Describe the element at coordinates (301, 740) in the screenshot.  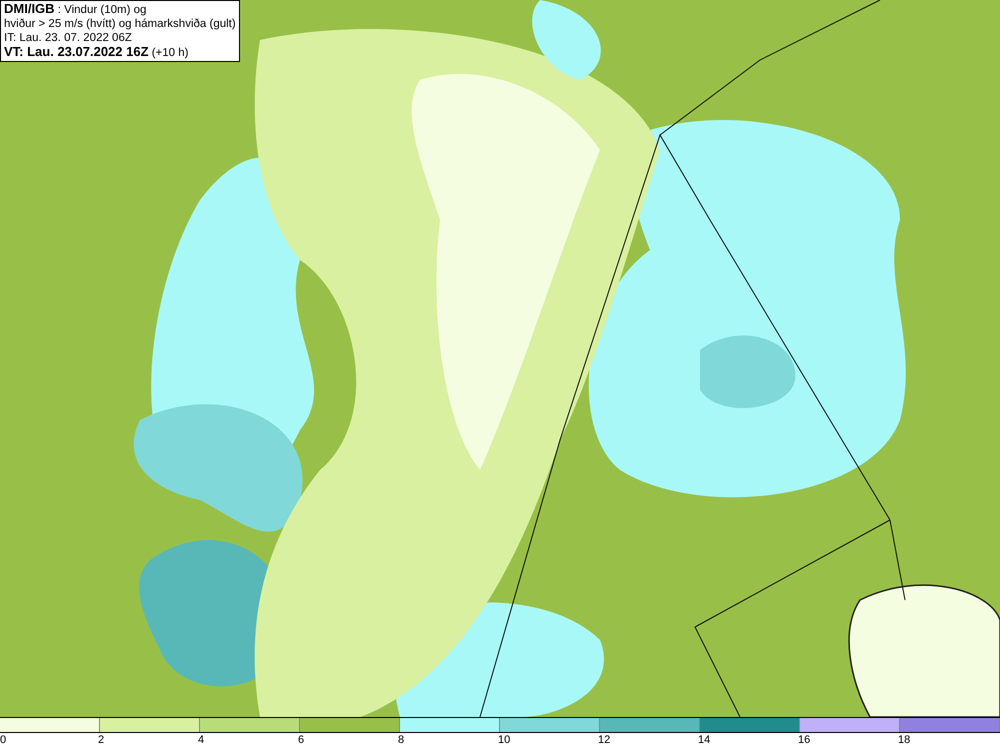
I see `scale-label: 6` at that location.